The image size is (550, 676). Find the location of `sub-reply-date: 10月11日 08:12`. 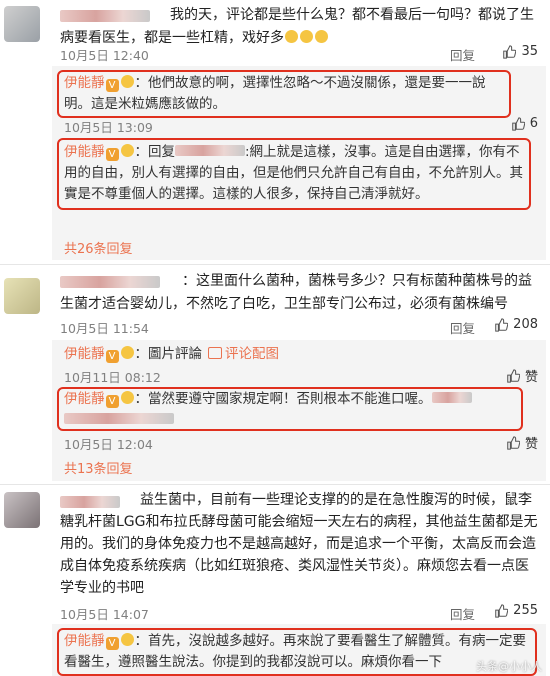

sub-reply-date: 10月11日 08:12 is located at coordinates (112, 377).